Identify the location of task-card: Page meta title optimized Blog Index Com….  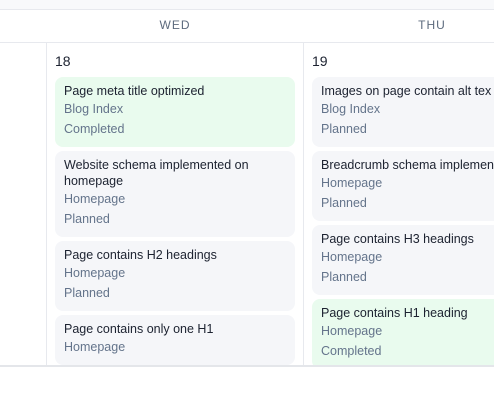
(175, 112).